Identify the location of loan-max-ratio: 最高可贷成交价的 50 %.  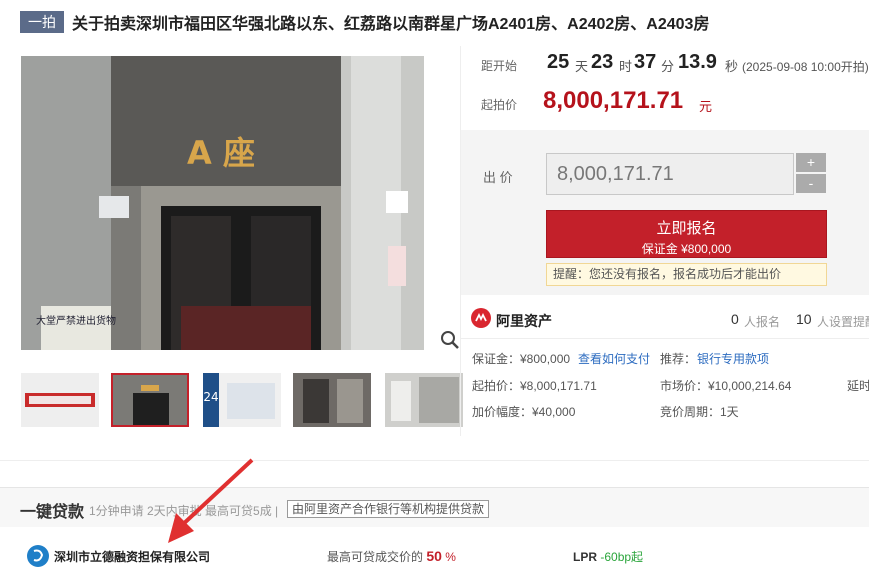
(391, 556).